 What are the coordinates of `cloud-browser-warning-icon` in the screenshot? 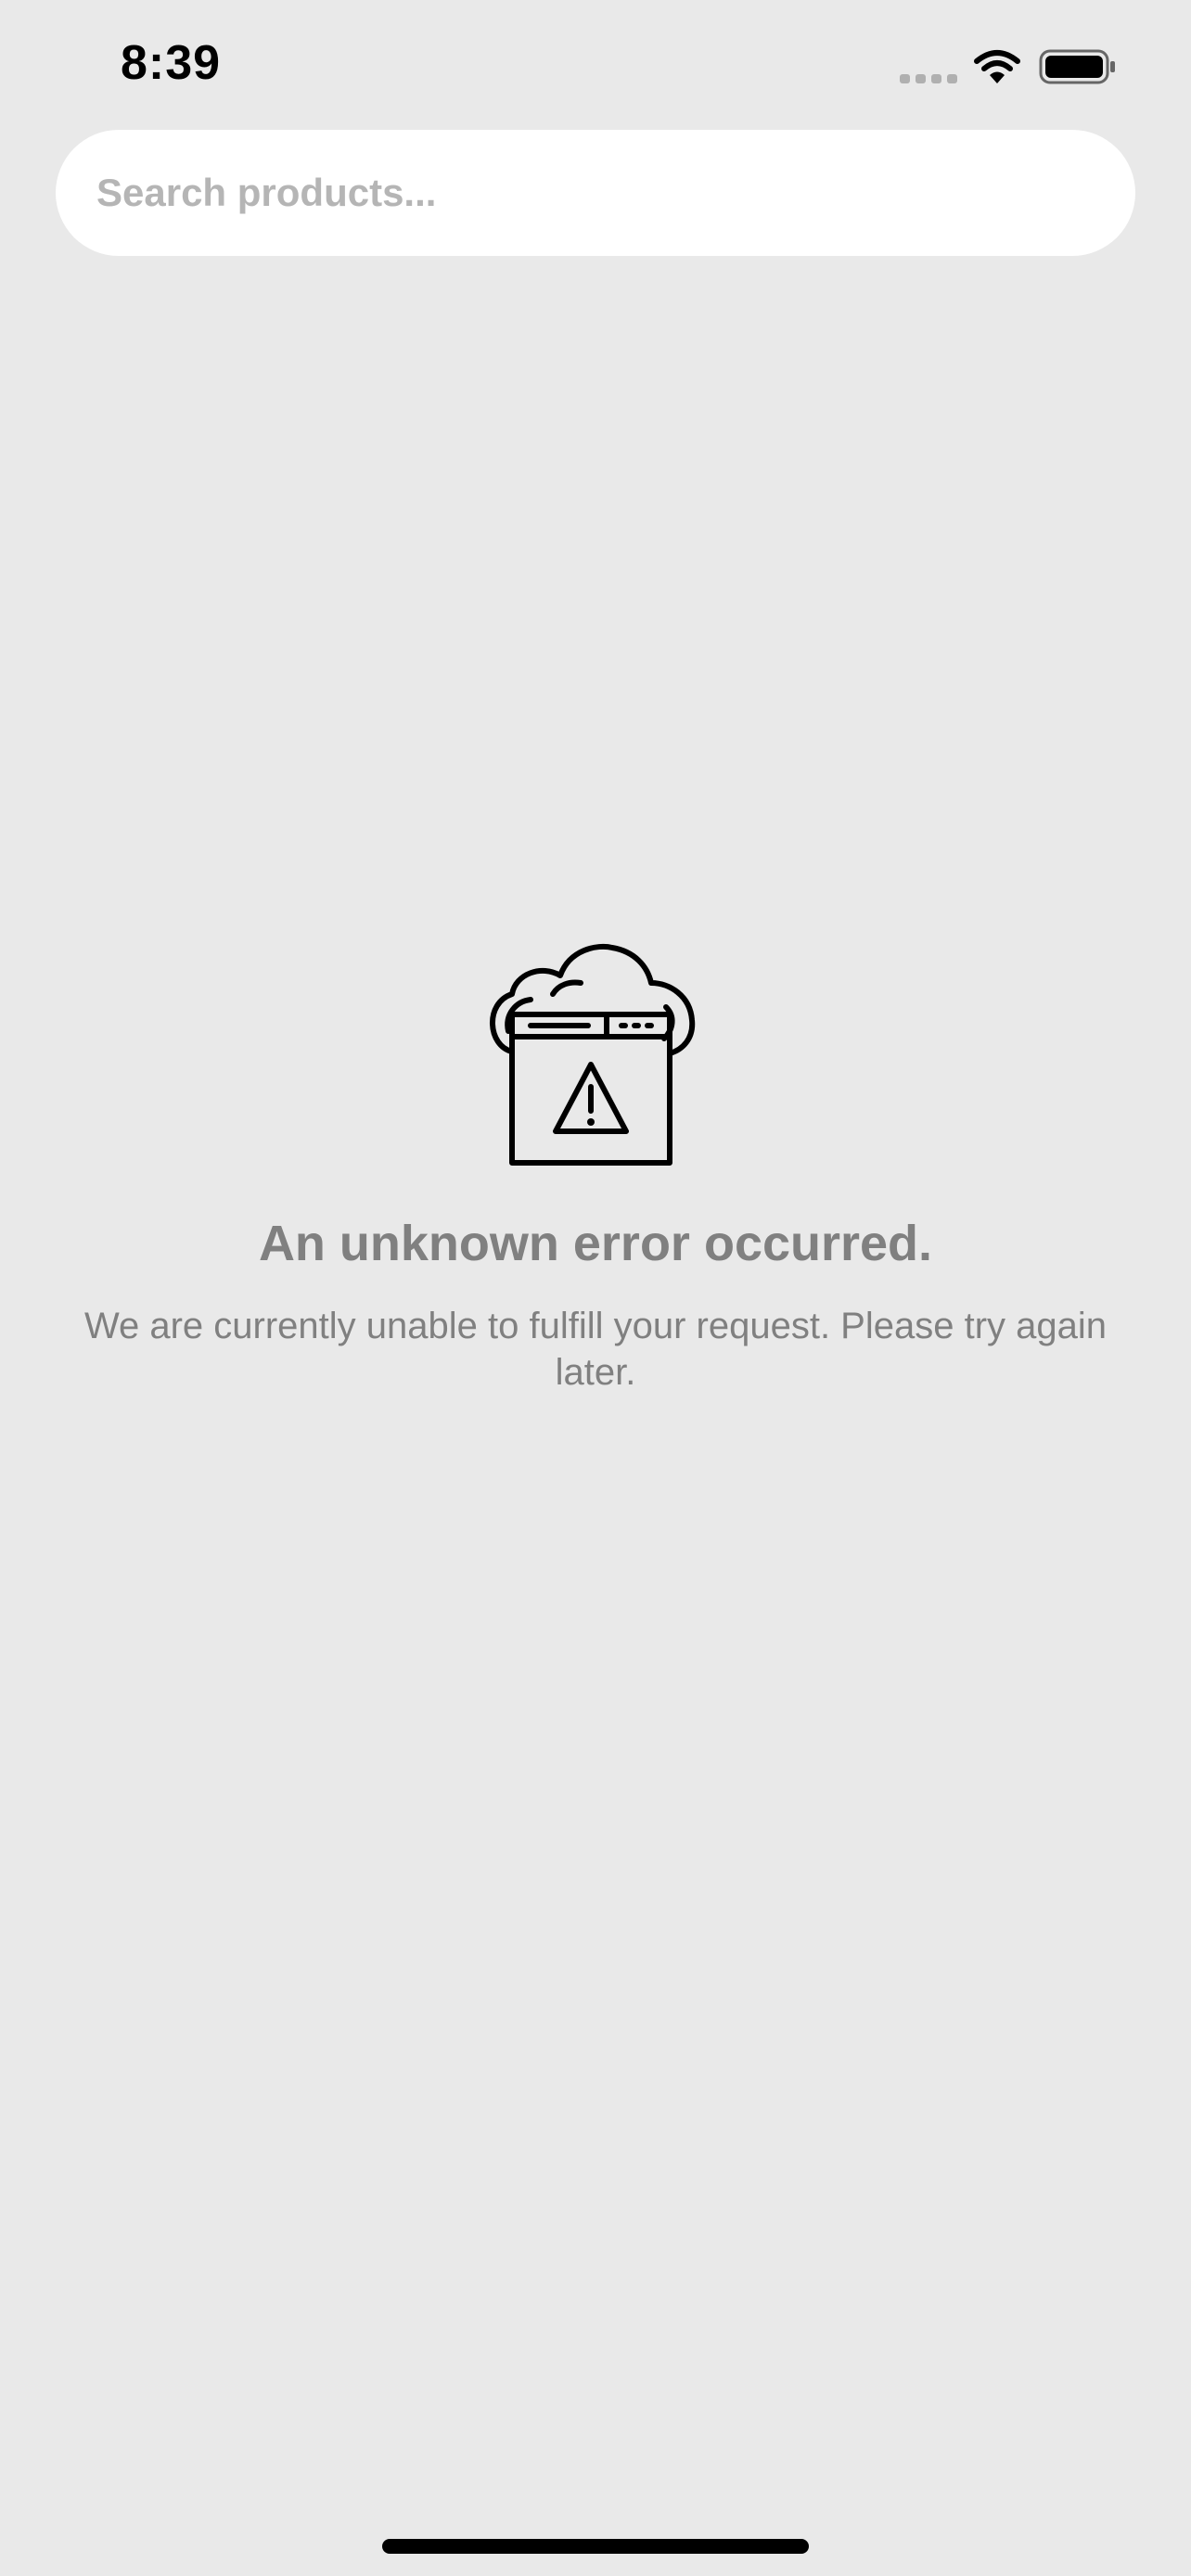 It's located at (593, 1055).